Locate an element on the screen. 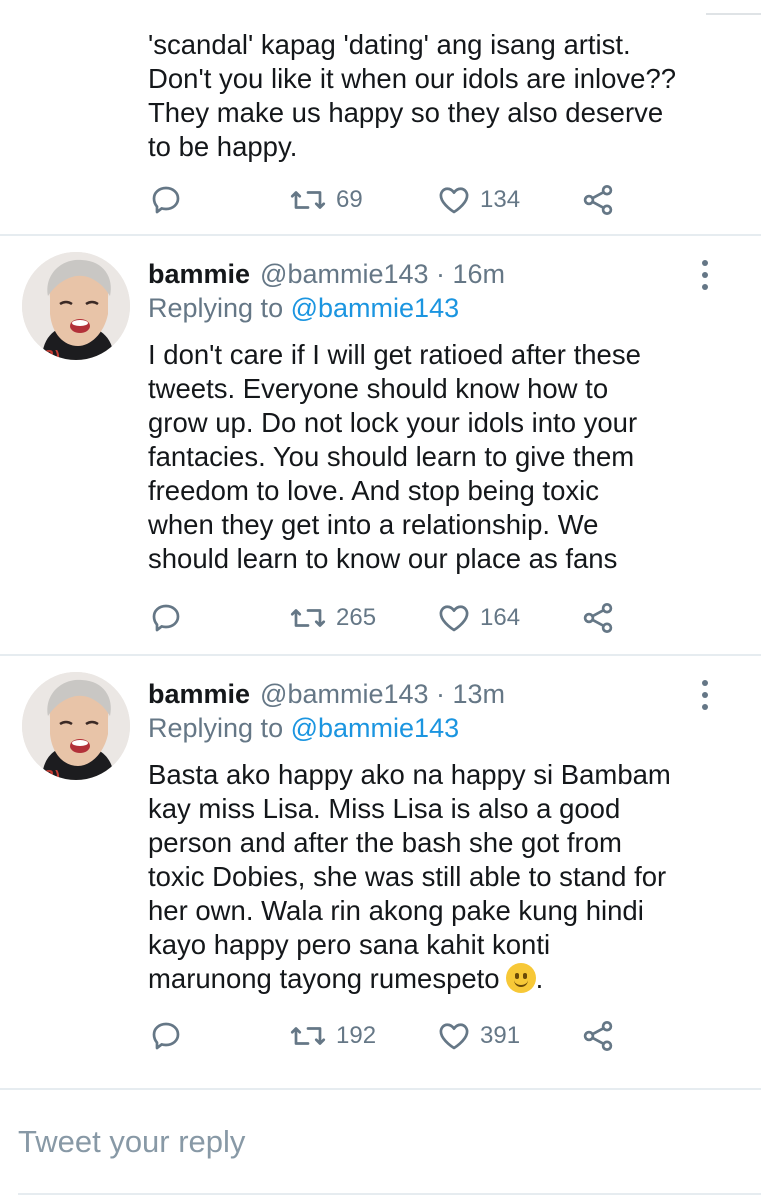  retweet-button: 69 is located at coordinates (325, 200).